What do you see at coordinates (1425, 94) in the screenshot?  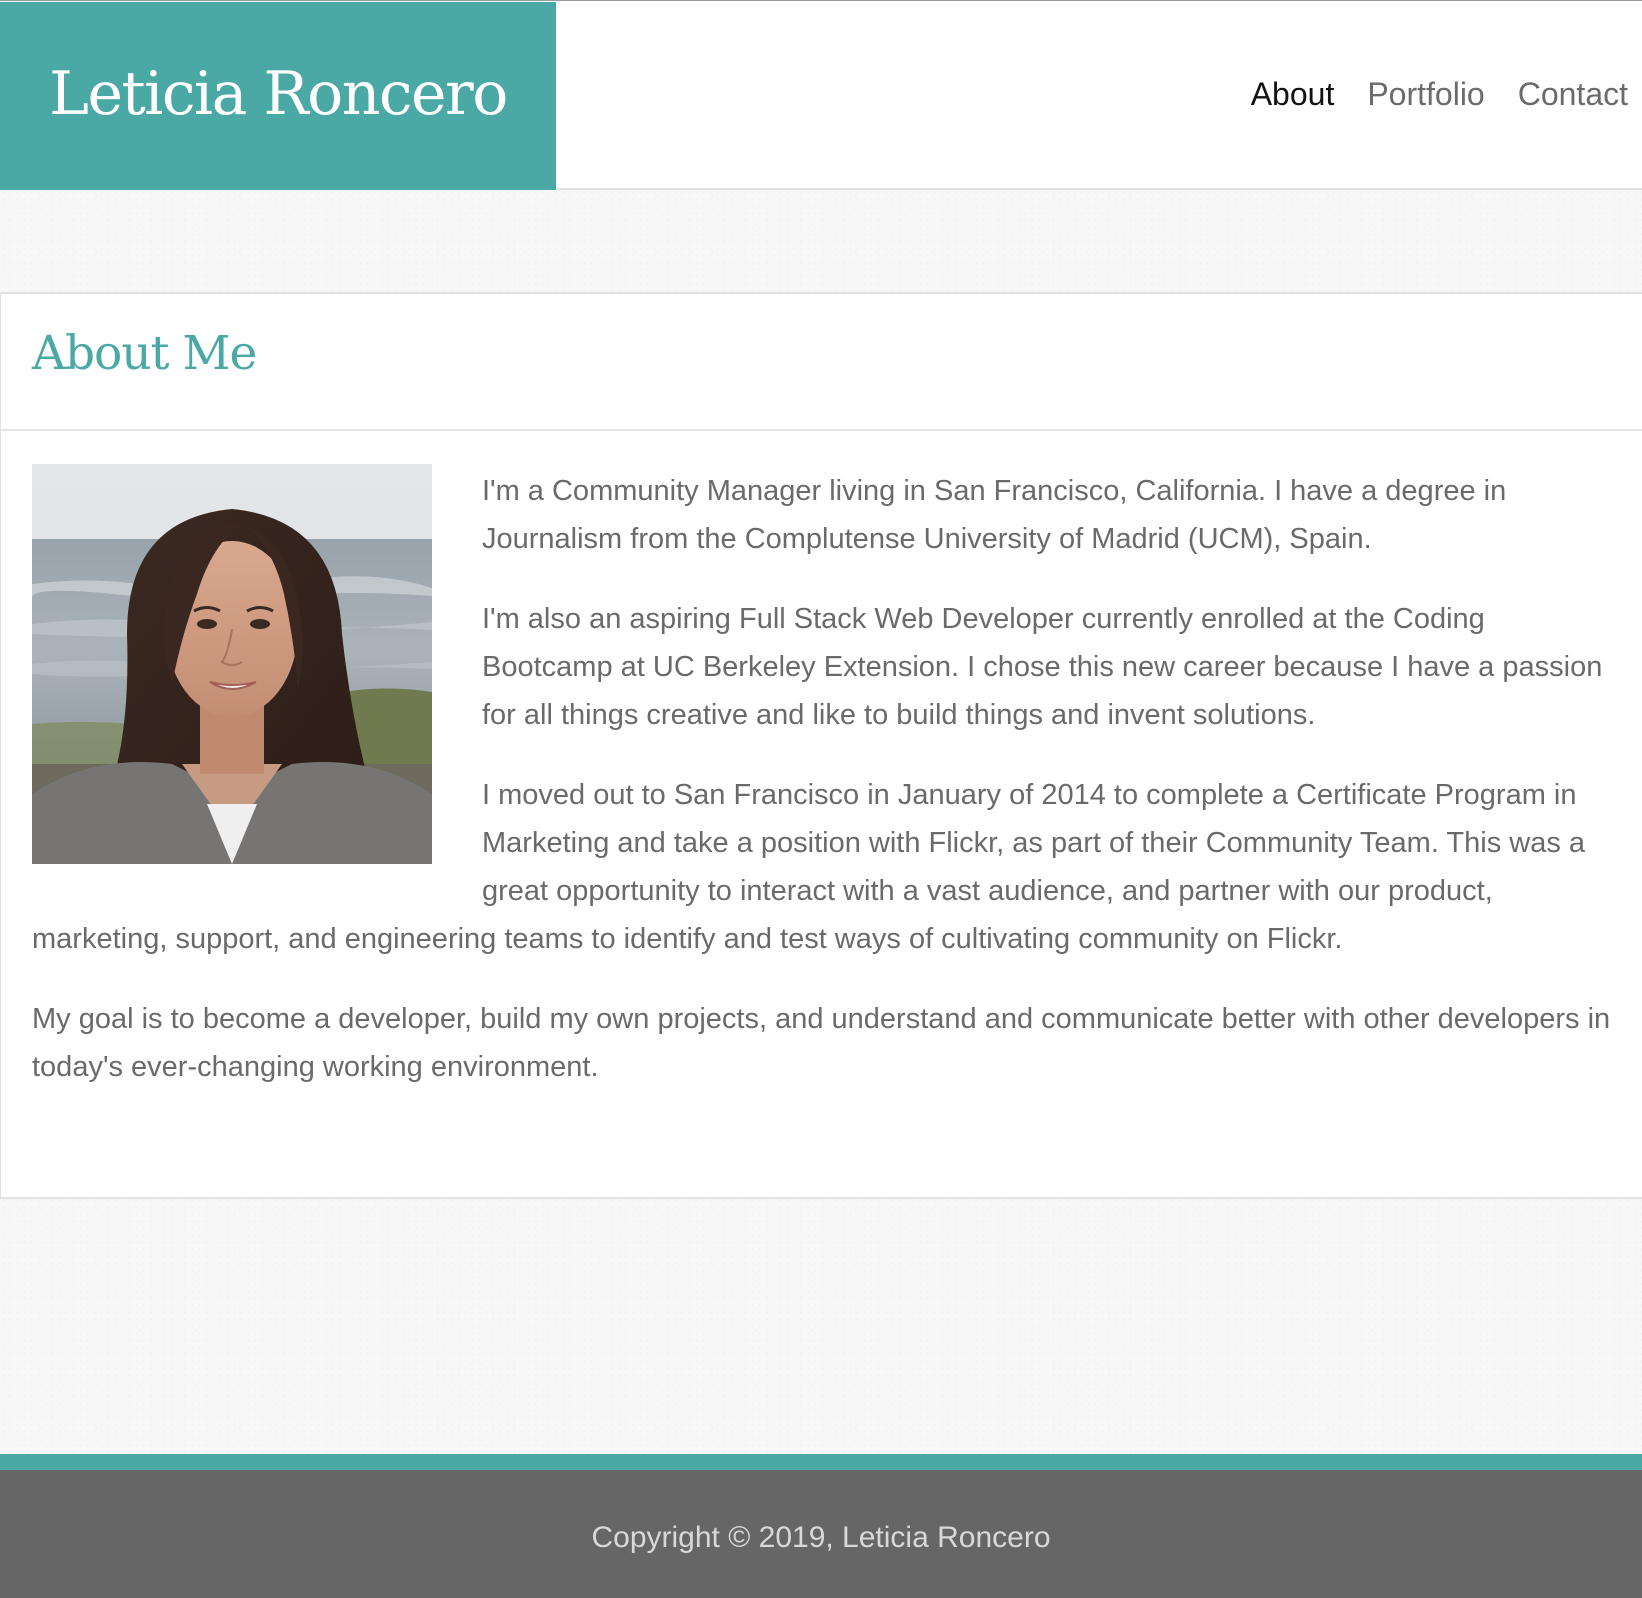 I see `nav-link-portfolio: Portfolio` at bounding box center [1425, 94].